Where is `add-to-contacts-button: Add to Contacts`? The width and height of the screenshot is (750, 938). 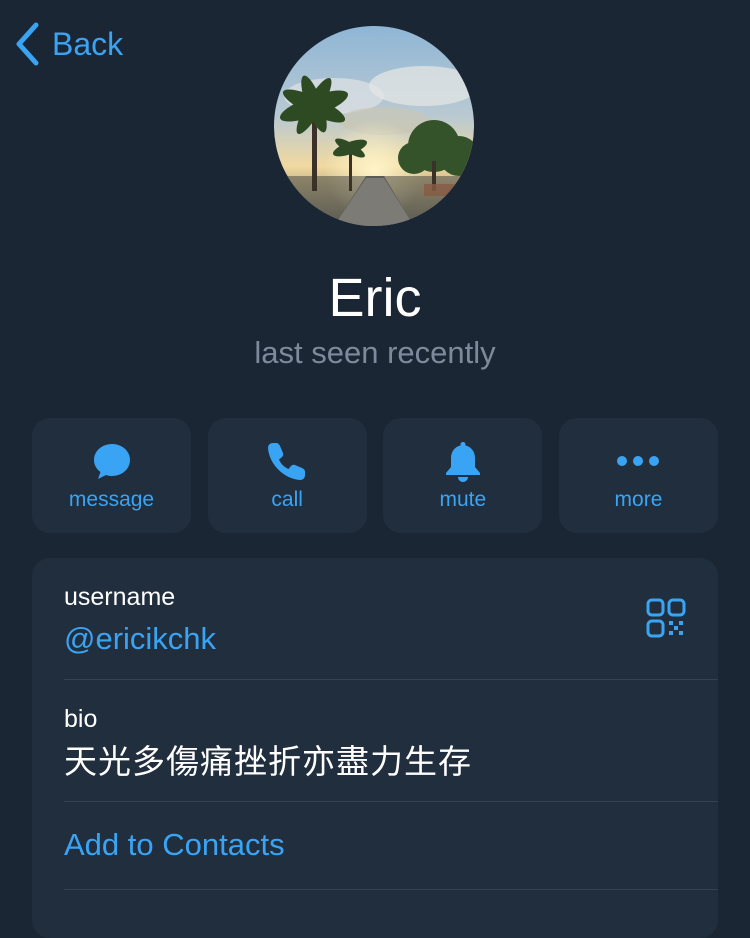
add-to-contacts-button: Add to Contacts is located at coordinates (174, 845).